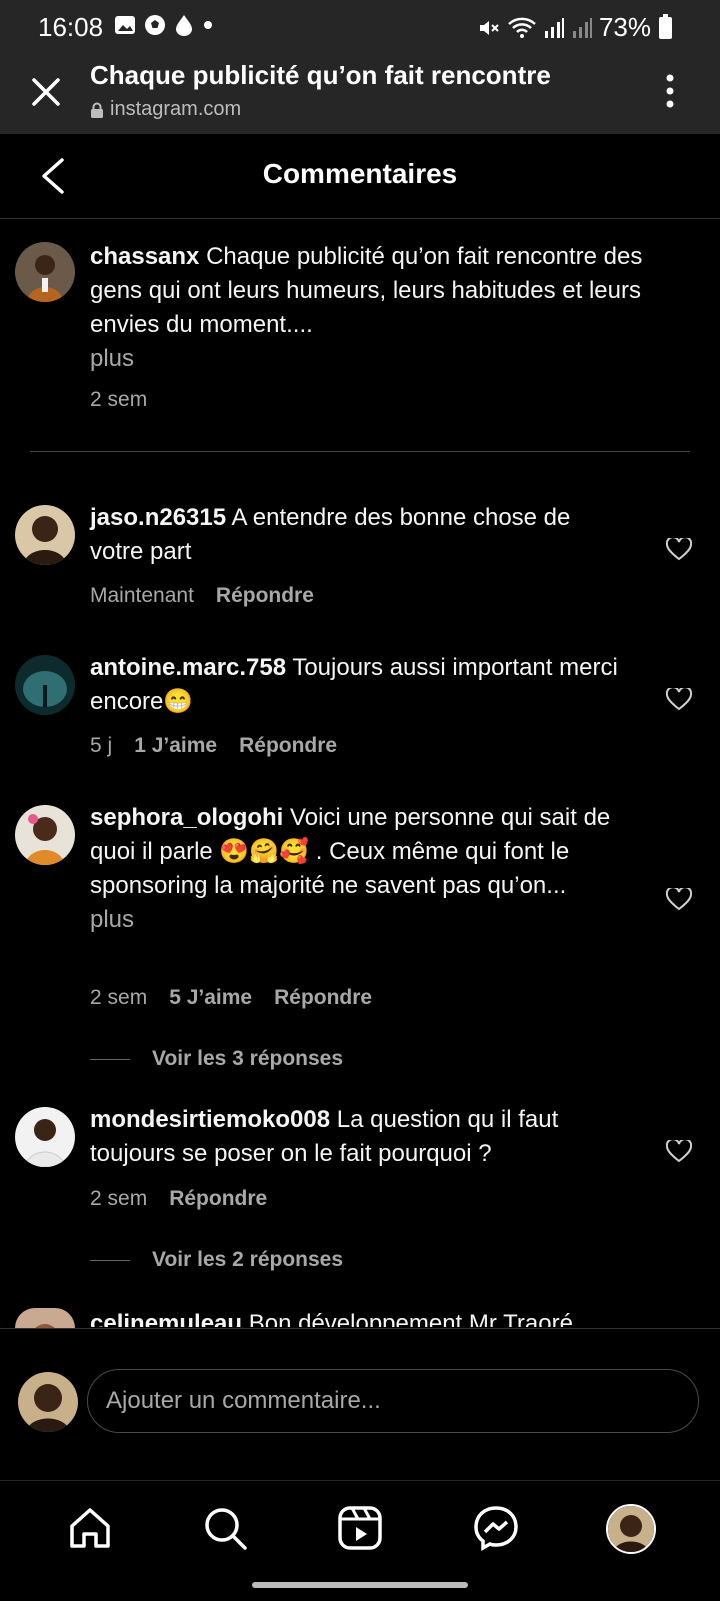  Describe the element at coordinates (624, 27) in the screenshot. I see `battery-percent: 73%` at that location.